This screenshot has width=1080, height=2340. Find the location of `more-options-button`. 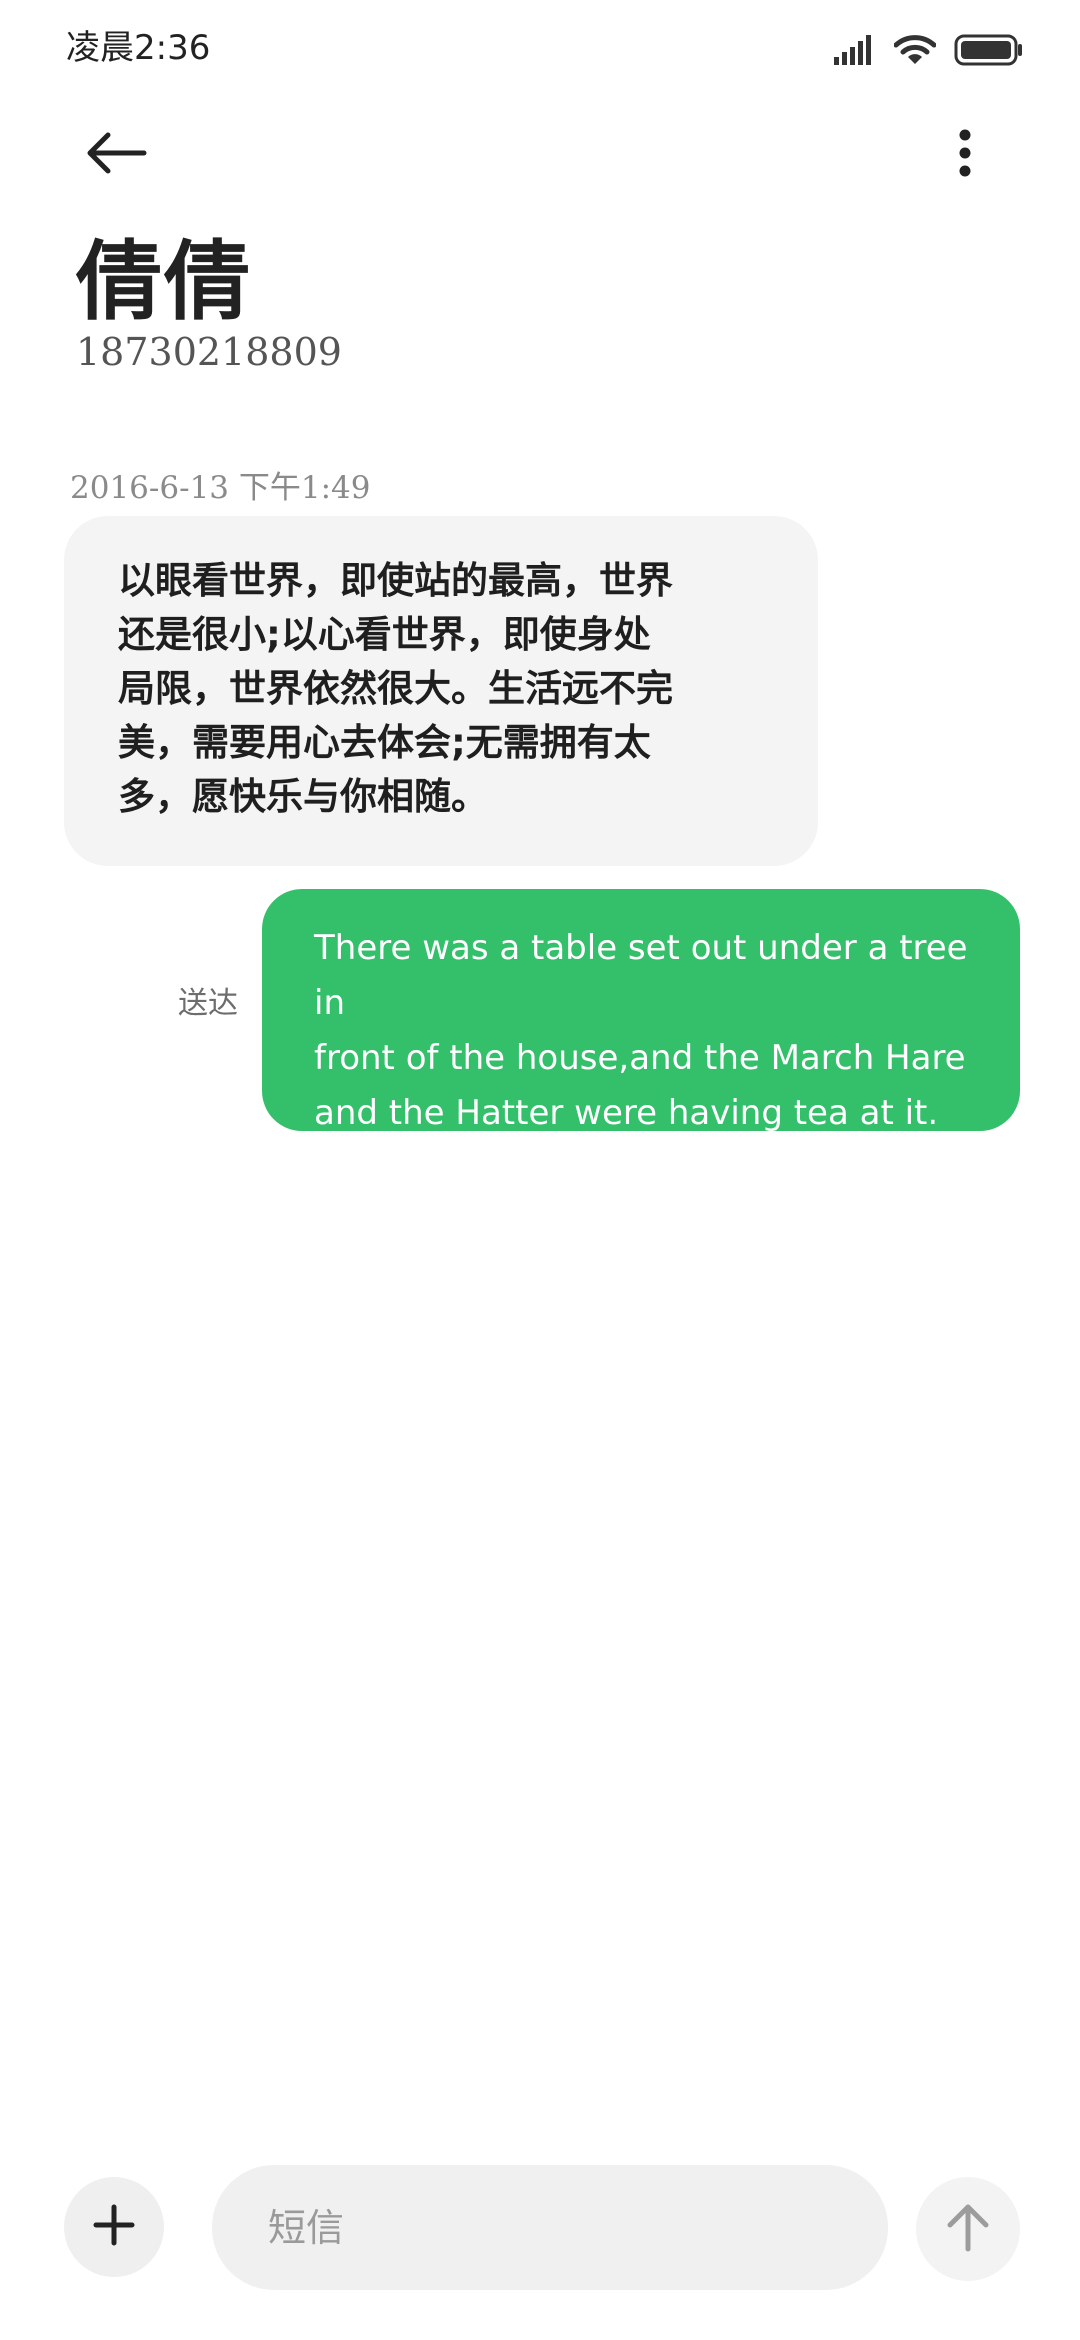

more-options-button is located at coordinates (965, 155).